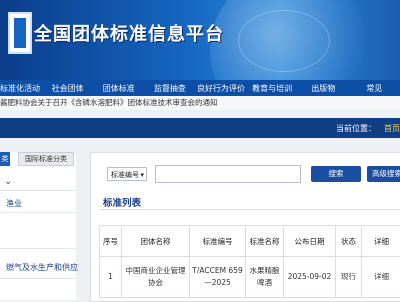 The image size is (400, 302). Describe the element at coordinates (349, 277) in the screenshot. I see `cell-status: 现行` at that location.